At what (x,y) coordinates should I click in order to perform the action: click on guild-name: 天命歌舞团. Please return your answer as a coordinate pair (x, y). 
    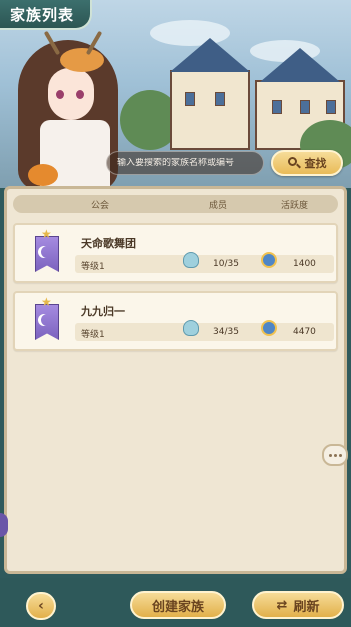
    Looking at the image, I should click on (108, 243).